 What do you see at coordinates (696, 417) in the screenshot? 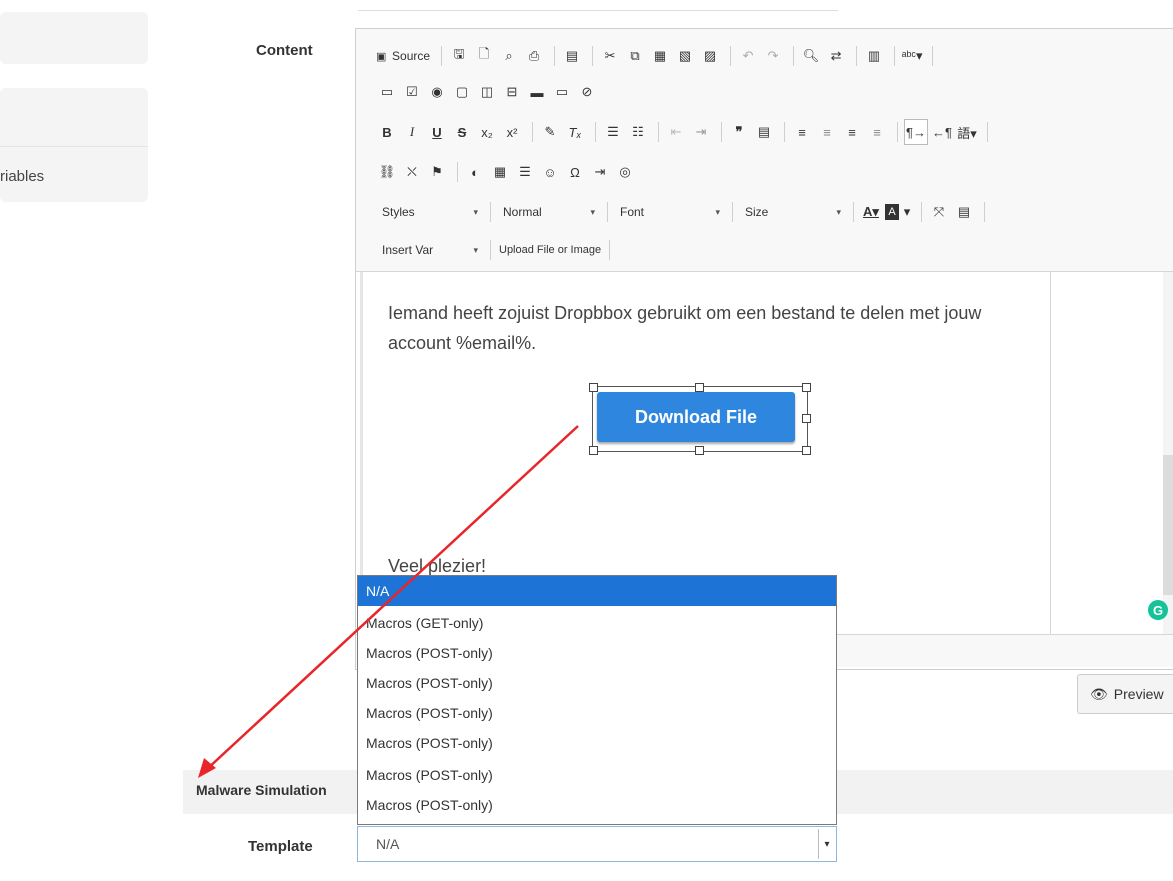
I see `download-file-button: Download File` at bounding box center [696, 417].